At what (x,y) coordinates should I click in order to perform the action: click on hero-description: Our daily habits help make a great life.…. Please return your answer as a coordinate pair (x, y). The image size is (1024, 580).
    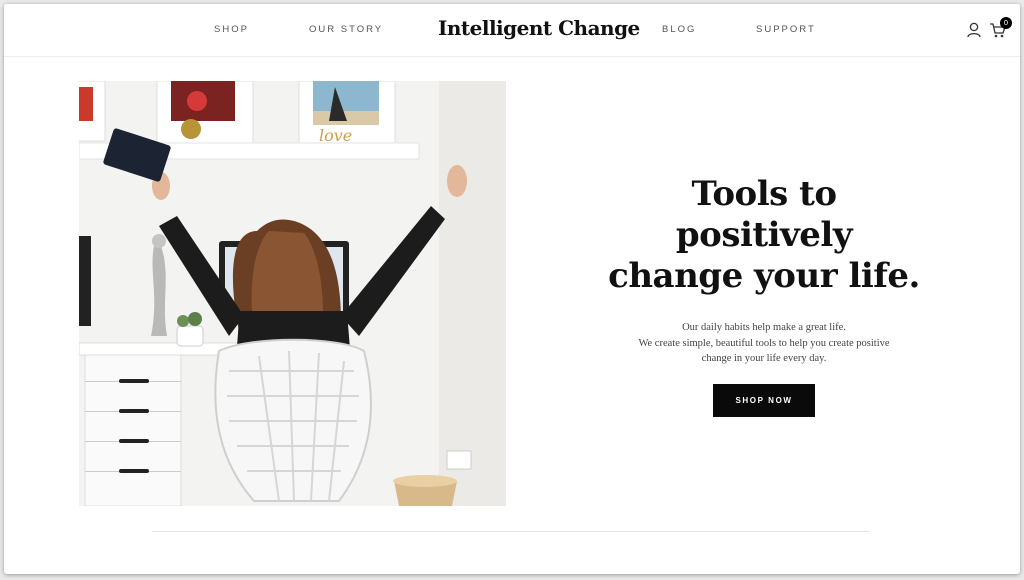
    Looking at the image, I should click on (764, 343).